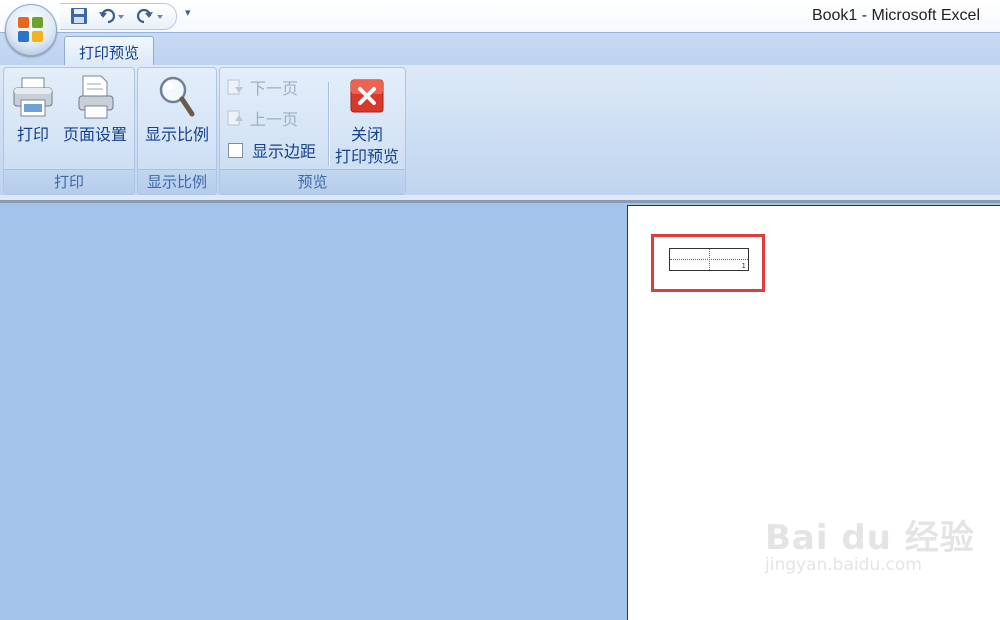 Image resolution: width=1000 pixels, height=620 pixels. What do you see at coordinates (94, 134) in the screenshot?
I see `page-setup-label: 页面设置` at bounding box center [94, 134].